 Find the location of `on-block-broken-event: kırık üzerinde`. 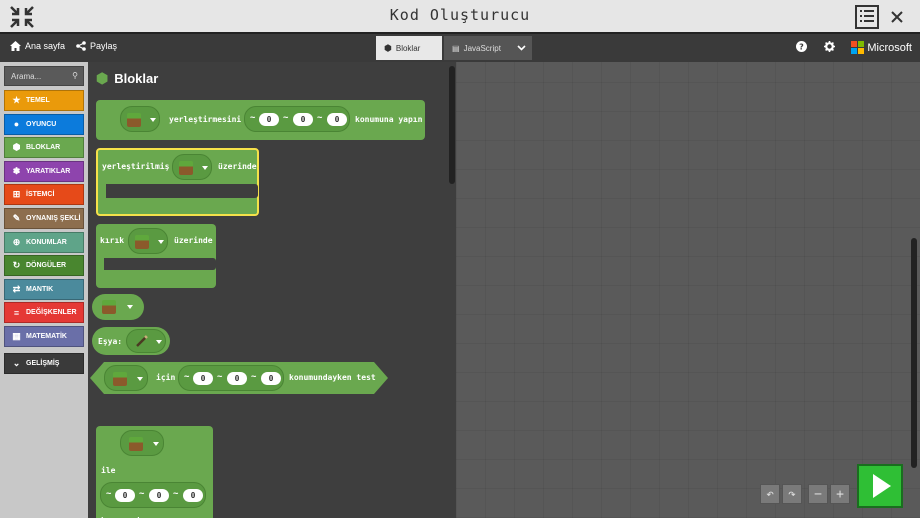

on-block-broken-event: kırık üzerinde is located at coordinates (156, 256).